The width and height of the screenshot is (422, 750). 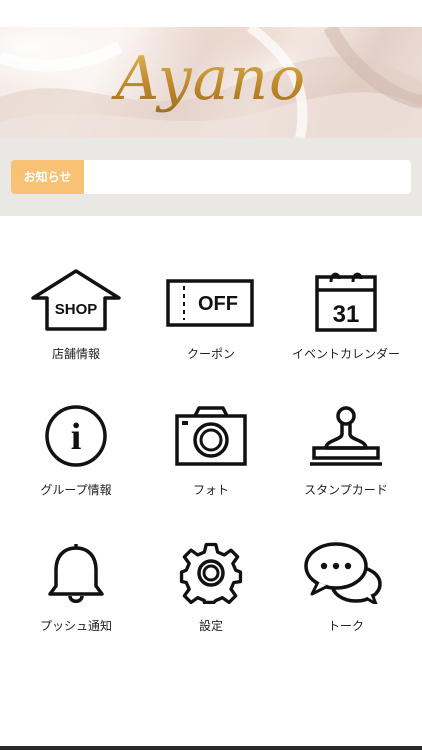 I want to click on menu-label-talk: トーク, so click(x=345, y=626).